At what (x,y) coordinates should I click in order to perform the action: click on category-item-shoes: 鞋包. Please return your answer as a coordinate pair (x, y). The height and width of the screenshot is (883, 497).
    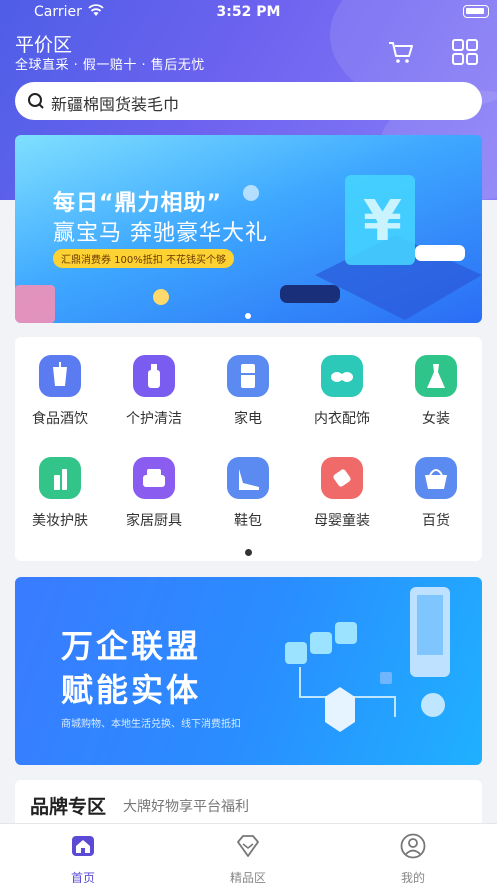
    Looking at the image, I should click on (248, 493).